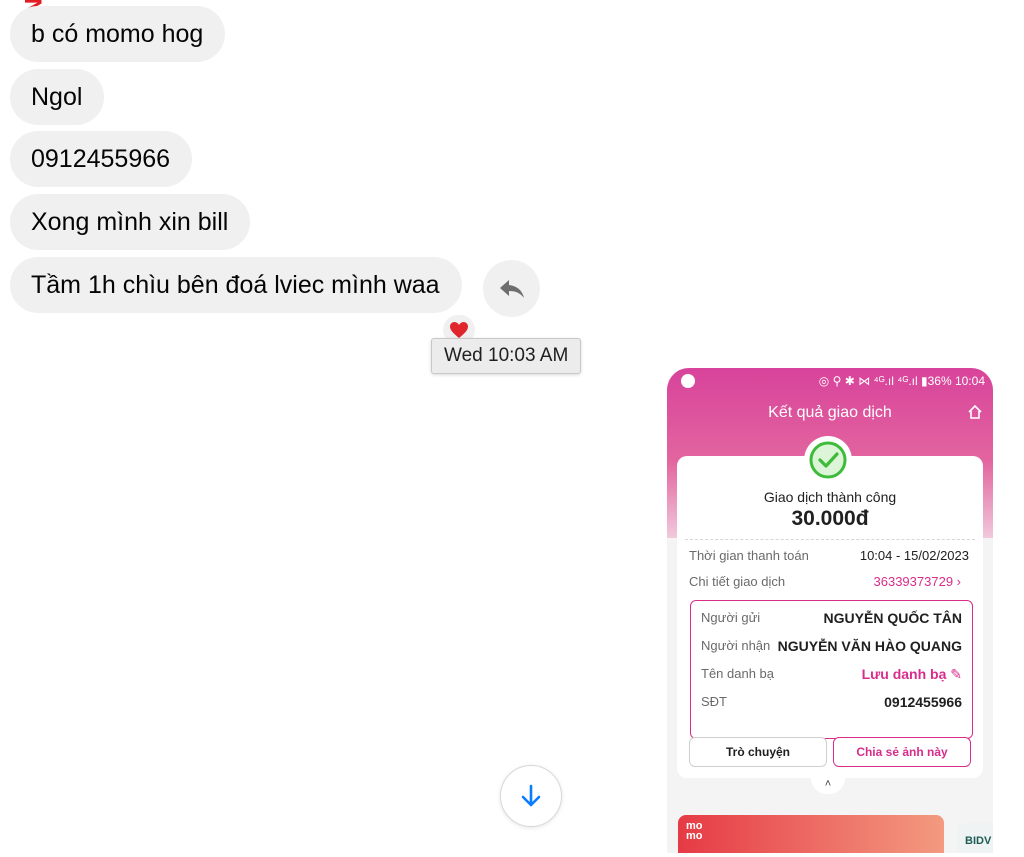  What do you see at coordinates (738, 673) in the screenshot?
I see `contact-label: Tên danh bạ` at bounding box center [738, 673].